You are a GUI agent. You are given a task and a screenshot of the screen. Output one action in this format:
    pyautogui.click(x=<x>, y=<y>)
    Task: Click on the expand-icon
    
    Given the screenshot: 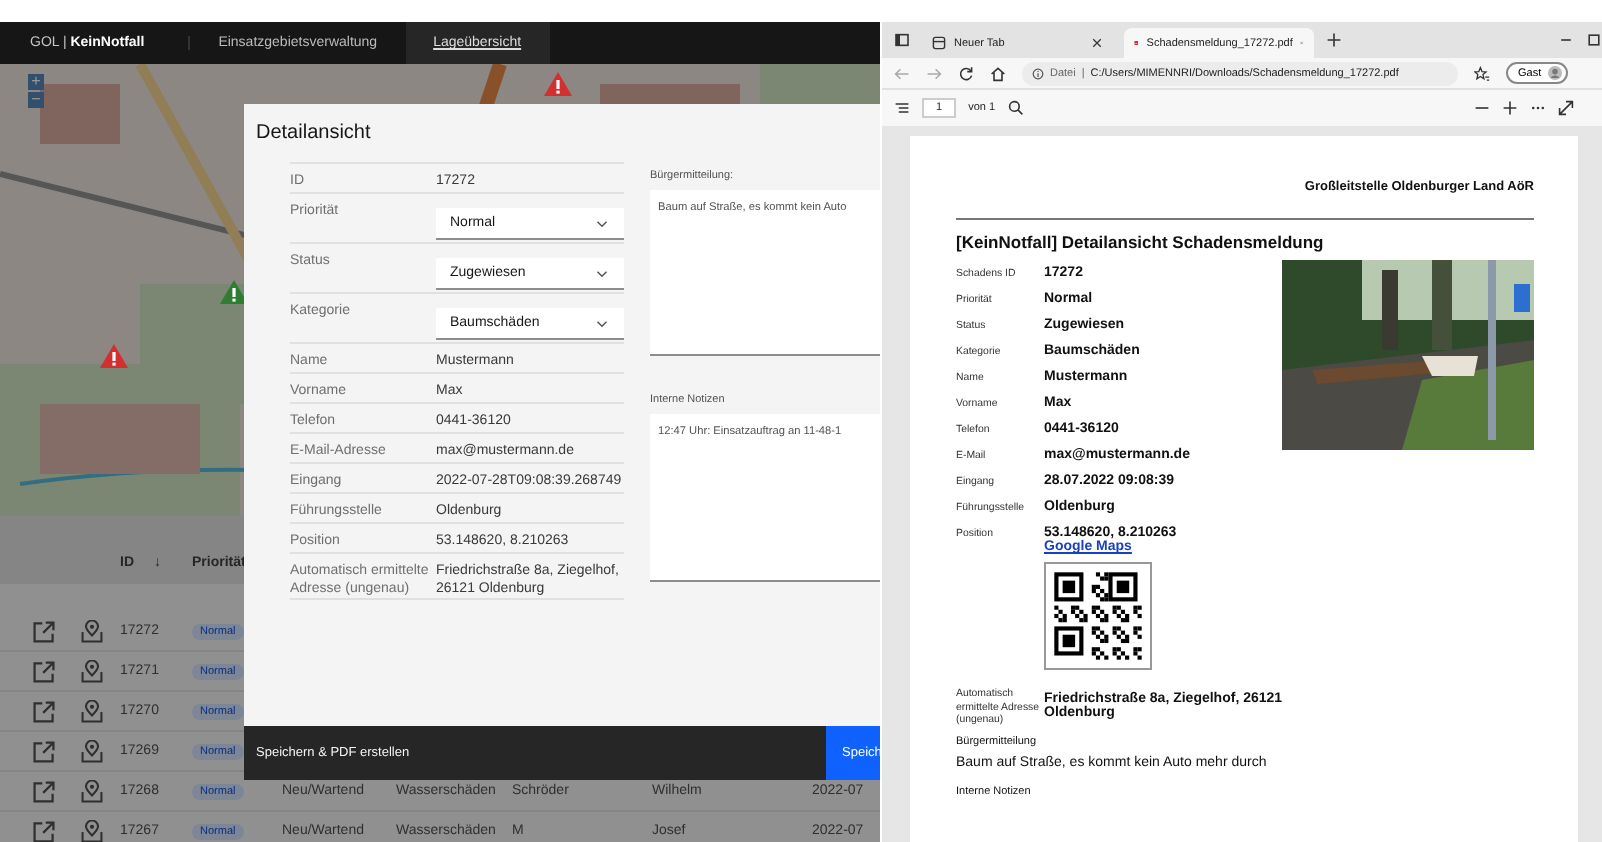 What is the action you would take?
    pyautogui.click(x=1566, y=108)
    